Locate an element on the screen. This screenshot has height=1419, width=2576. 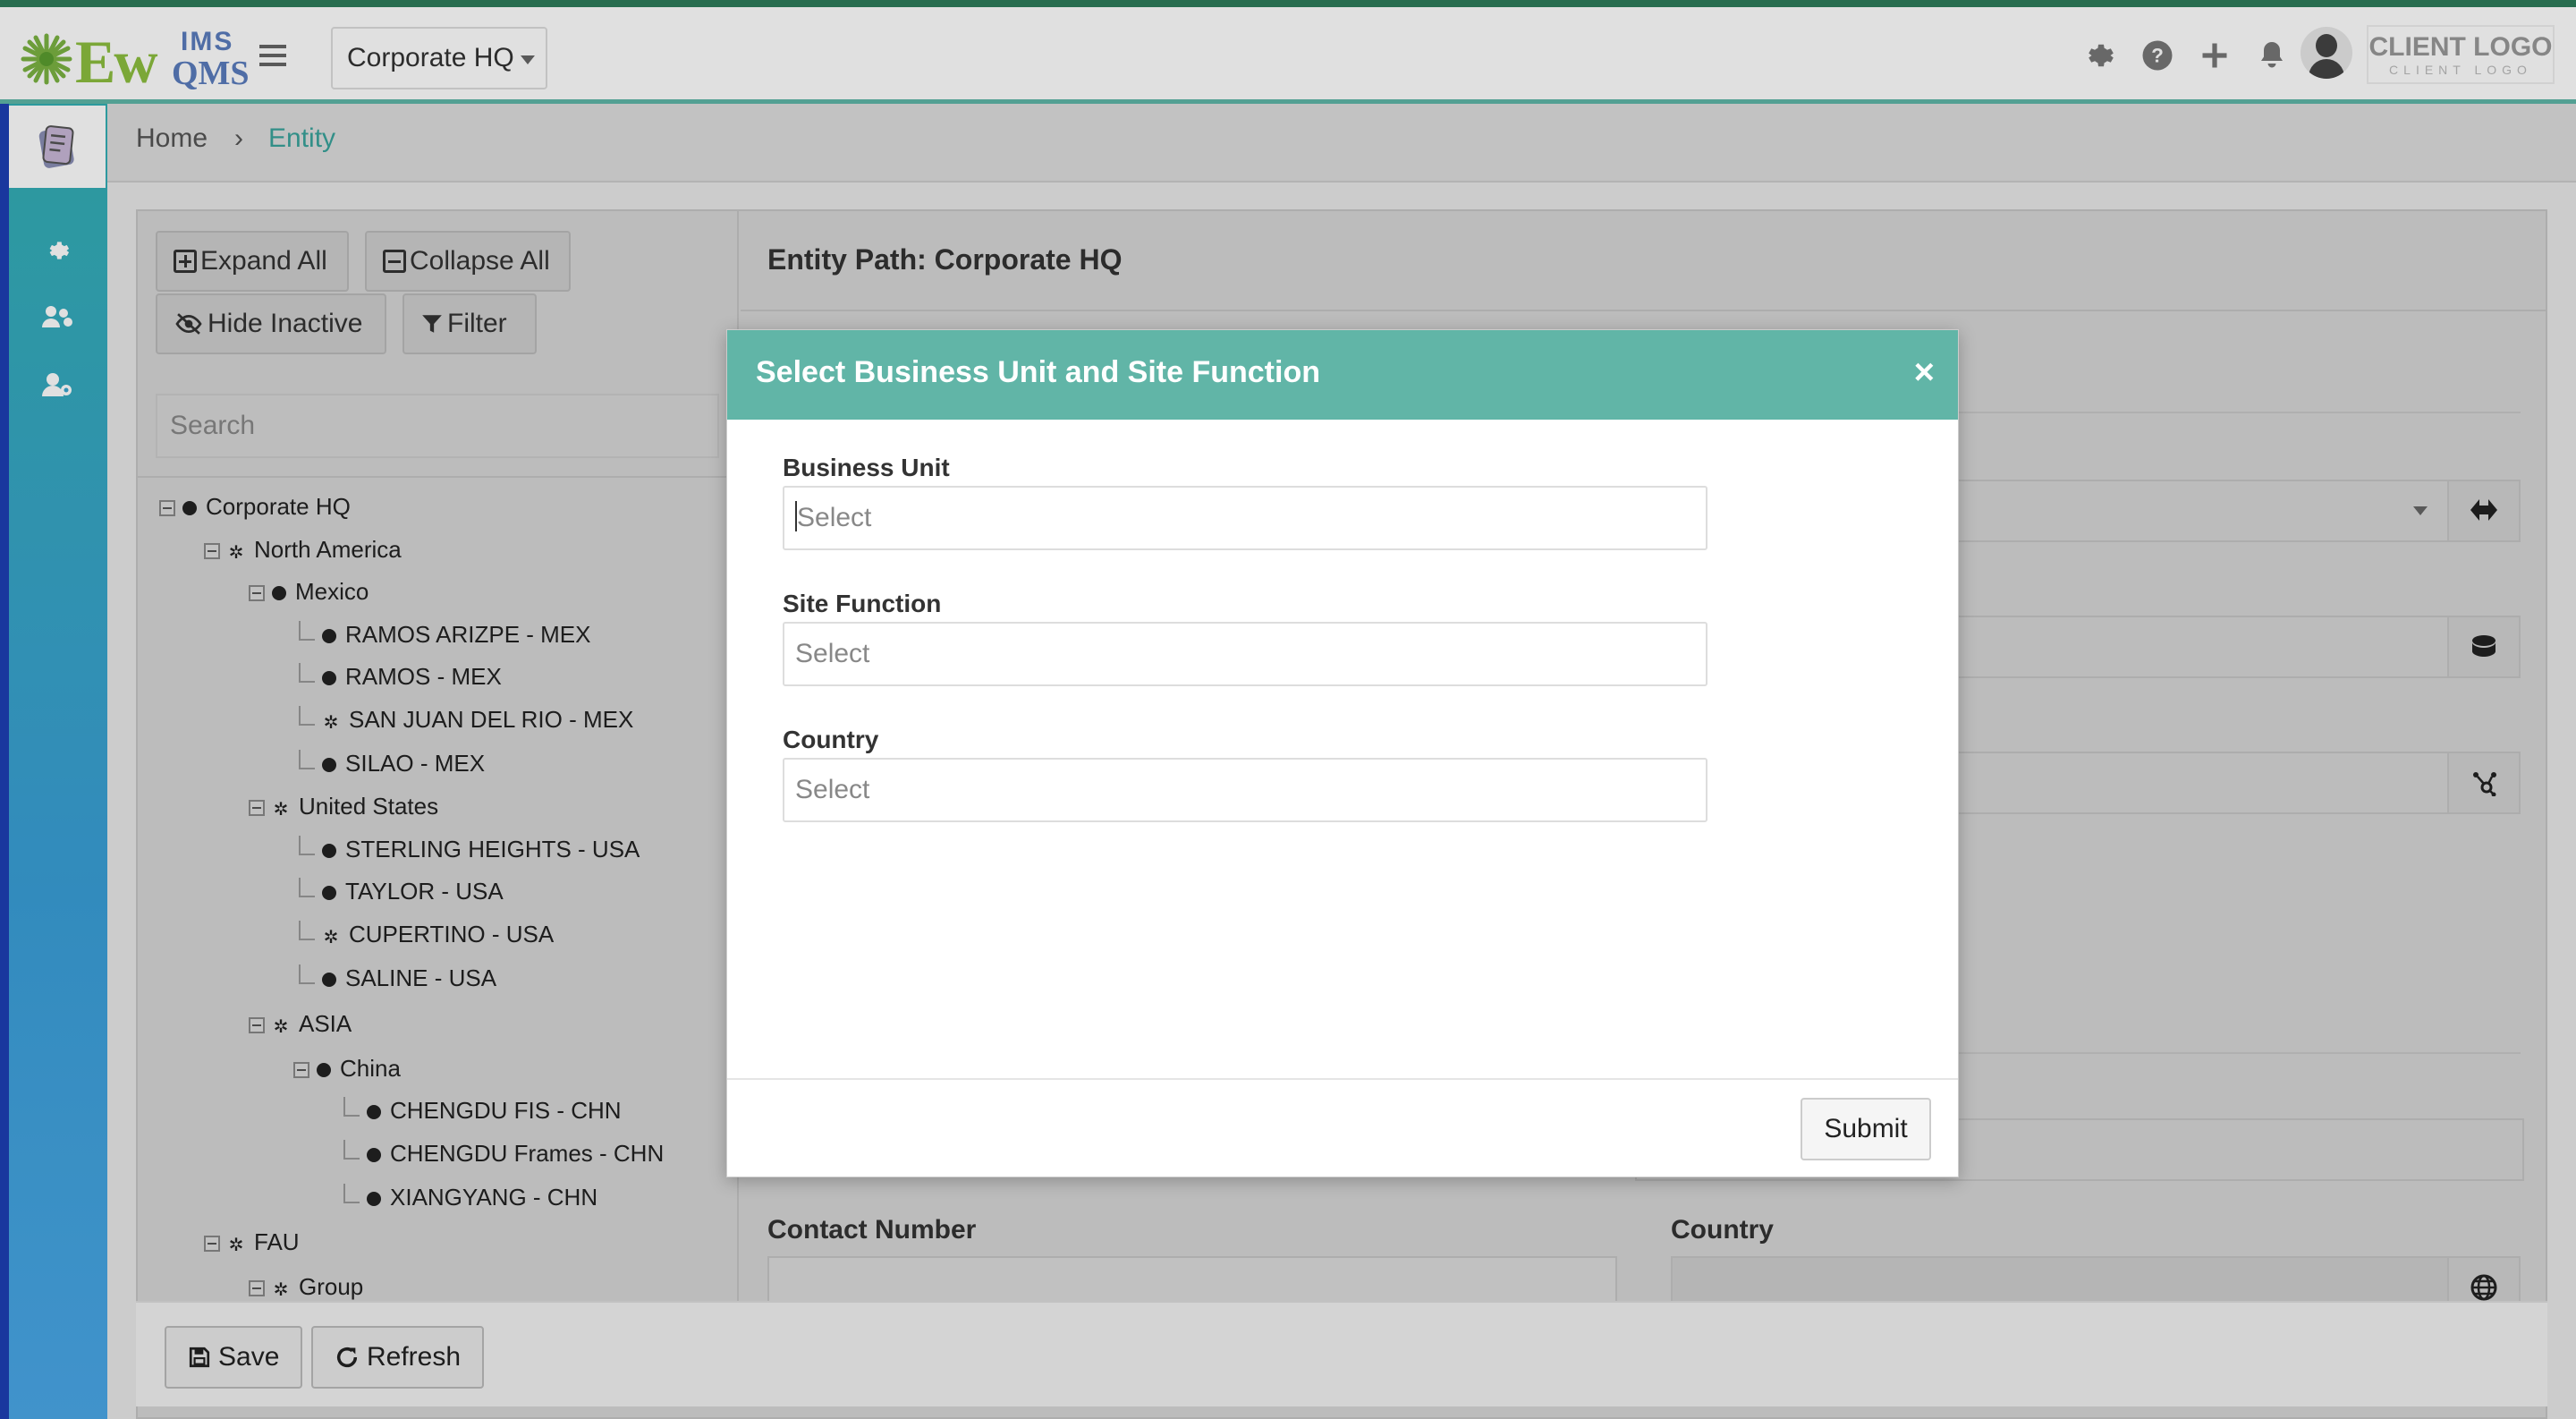
tree-node: CHENGDU FIS - CHN is located at coordinates (482, 1110).